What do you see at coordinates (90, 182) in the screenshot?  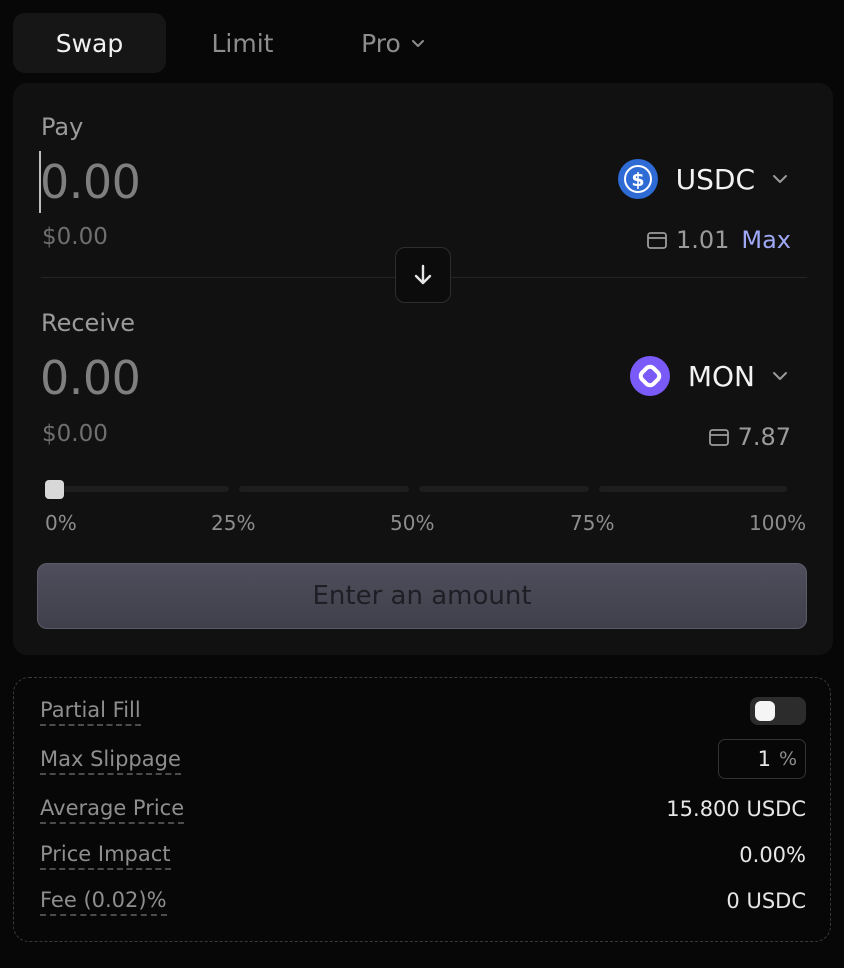 I see `pay-amount-input: 0.00` at bounding box center [90, 182].